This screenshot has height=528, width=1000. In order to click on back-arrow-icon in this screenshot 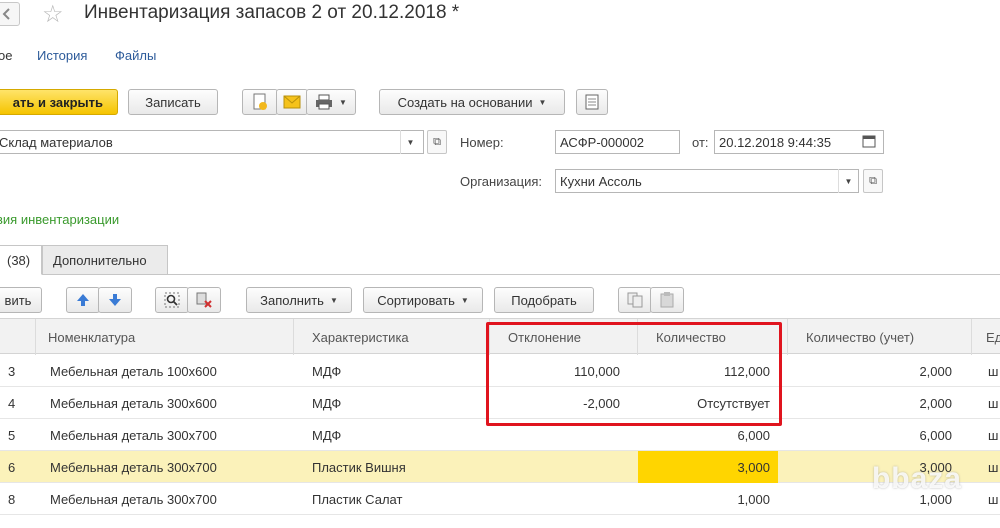, I will do `click(6, 14)`.